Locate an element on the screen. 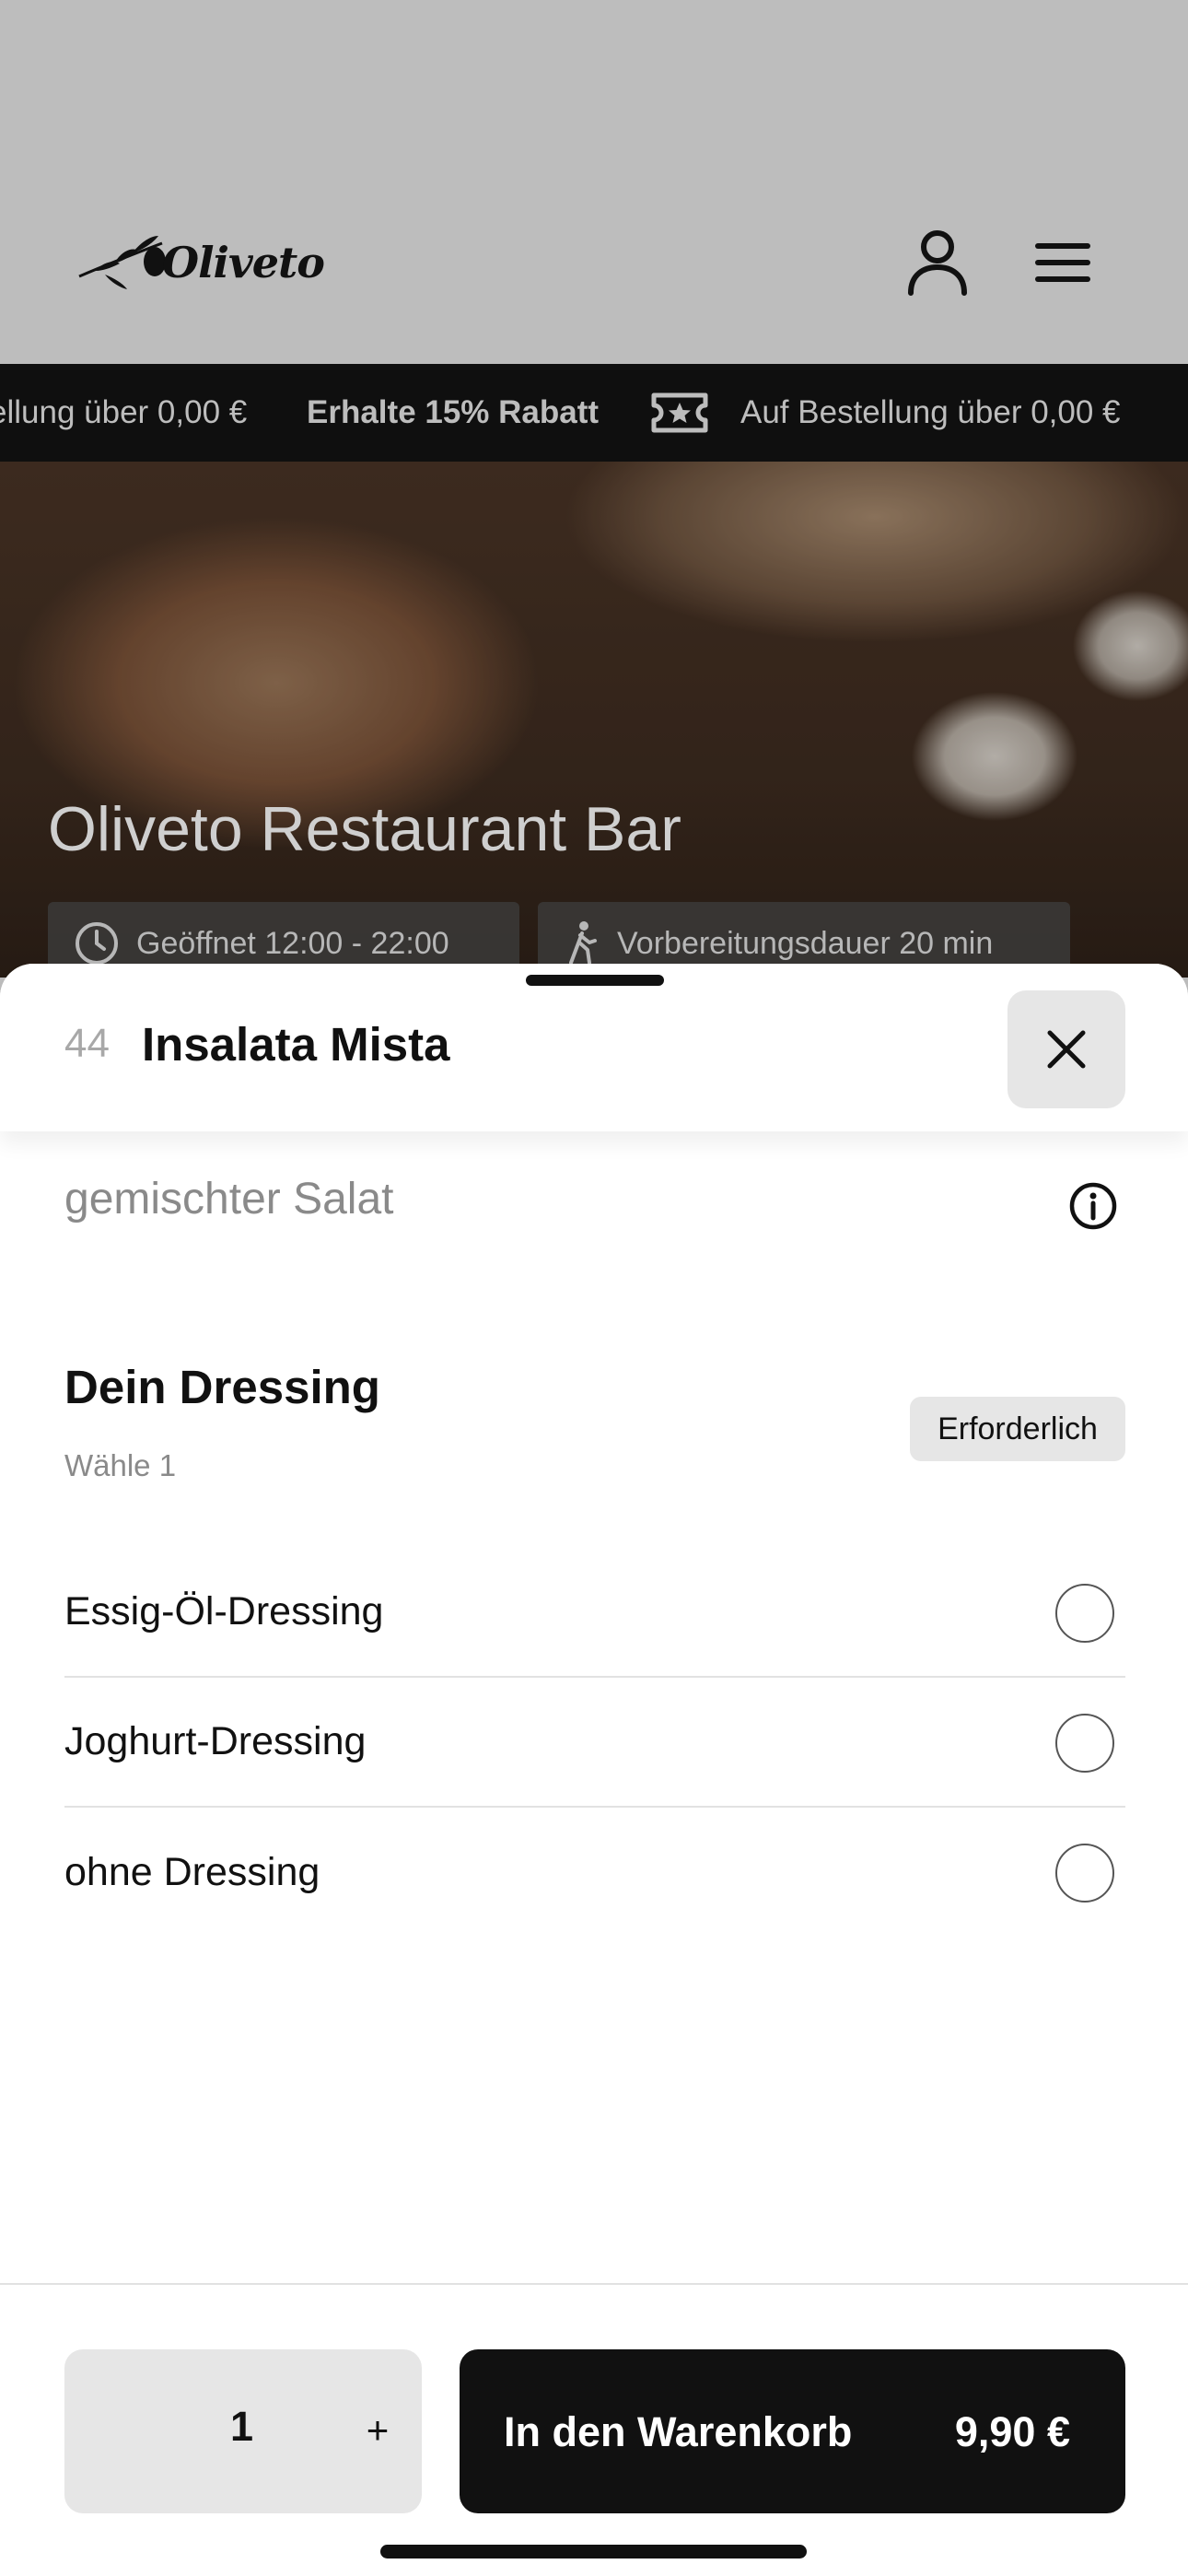 The width and height of the screenshot is (1188, 2576). add-to-cart-button: In den Warenkorb 9,90 € is located at coordinates (792, 2431).